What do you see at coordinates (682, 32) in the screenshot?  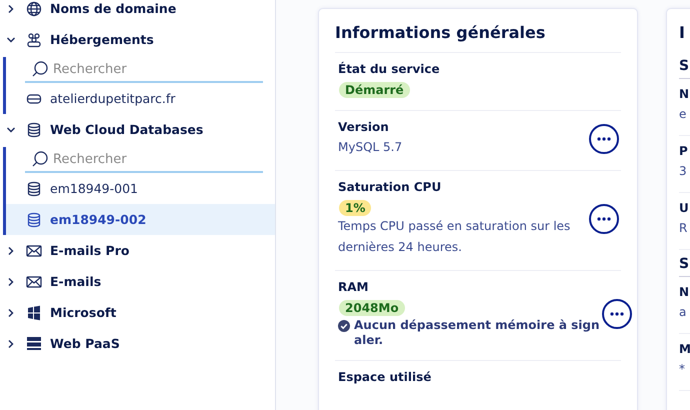 I see `card-title: I` at bounding box center [682, 32].